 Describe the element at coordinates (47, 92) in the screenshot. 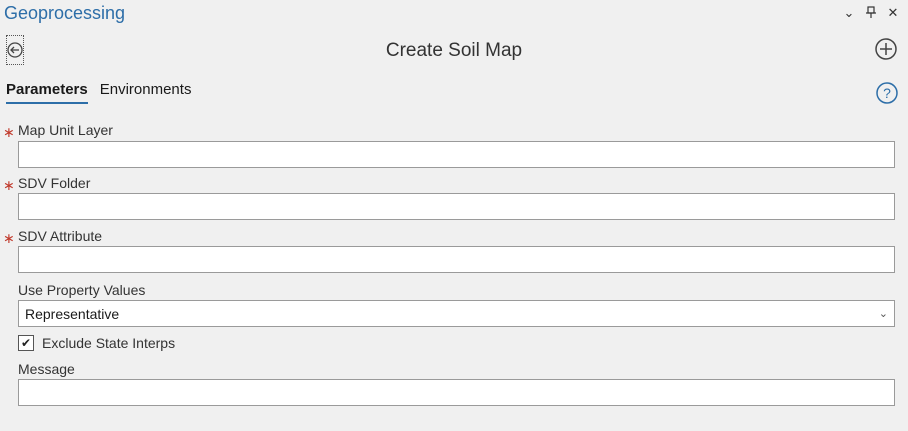

I see `tab-parameters: Parameters` at that location.